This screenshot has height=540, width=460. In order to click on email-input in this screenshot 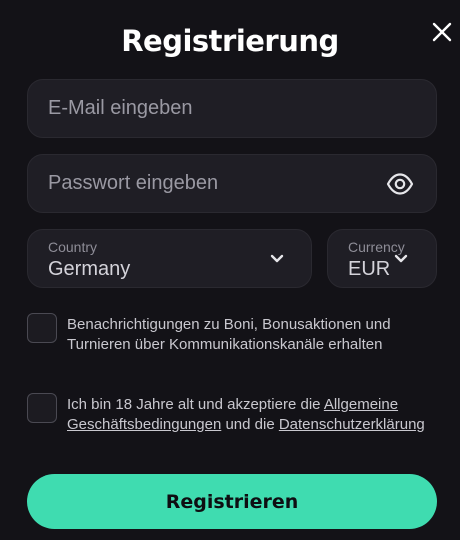, I will do `click(232, 108)`.